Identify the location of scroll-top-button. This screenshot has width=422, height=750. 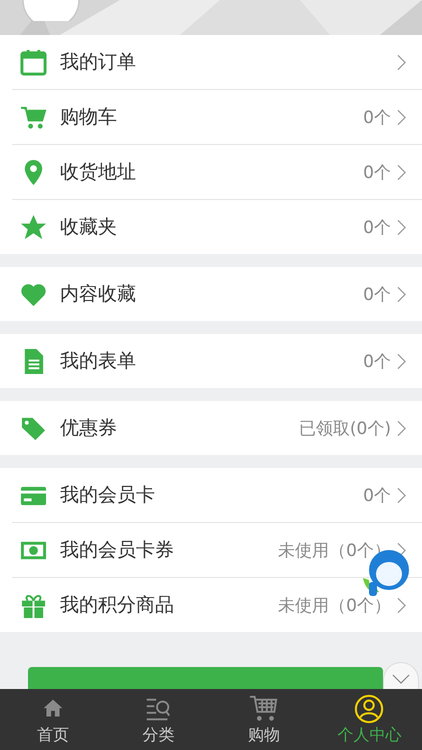
(401, 675).